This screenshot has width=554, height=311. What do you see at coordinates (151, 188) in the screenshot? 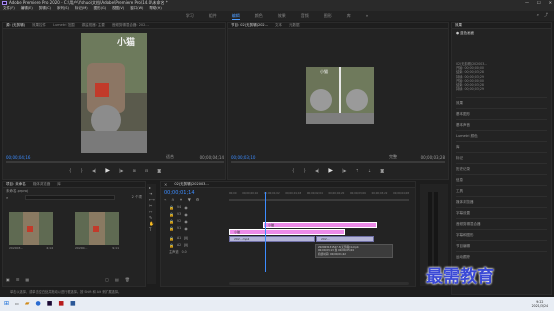
I see `selection-tool-icon: ▸` at bounding box center [151, 188].